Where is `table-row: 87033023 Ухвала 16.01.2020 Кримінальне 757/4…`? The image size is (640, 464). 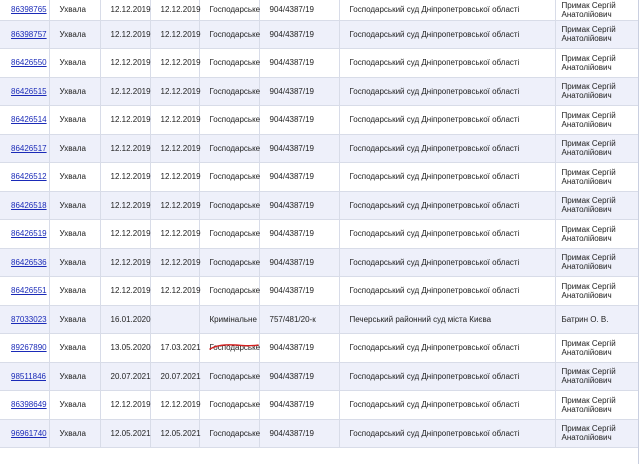
table-row: 87033023 Ухвала 16.01.2020 Кримінальне 757/4… is located at coordinates (319, 319).